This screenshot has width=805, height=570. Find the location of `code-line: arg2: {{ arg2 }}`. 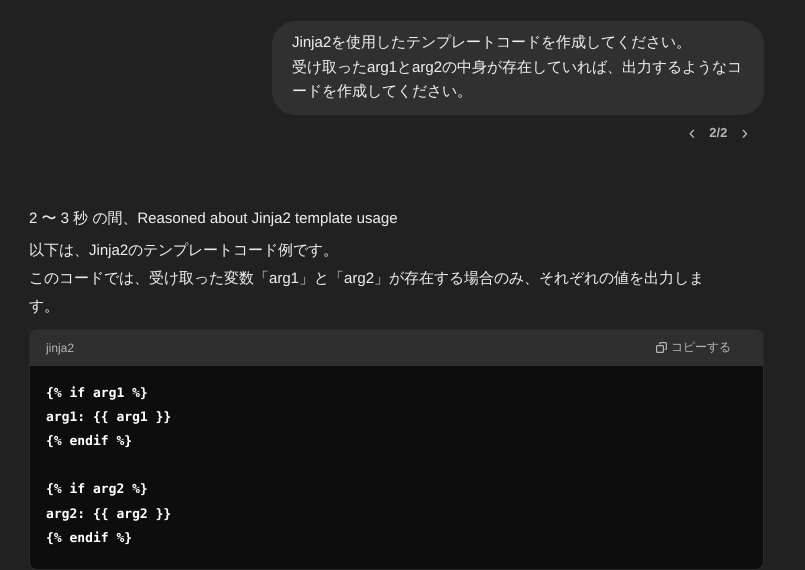

code-line: arg2: {{ arg2 }} is located at coordinates (109, 515).